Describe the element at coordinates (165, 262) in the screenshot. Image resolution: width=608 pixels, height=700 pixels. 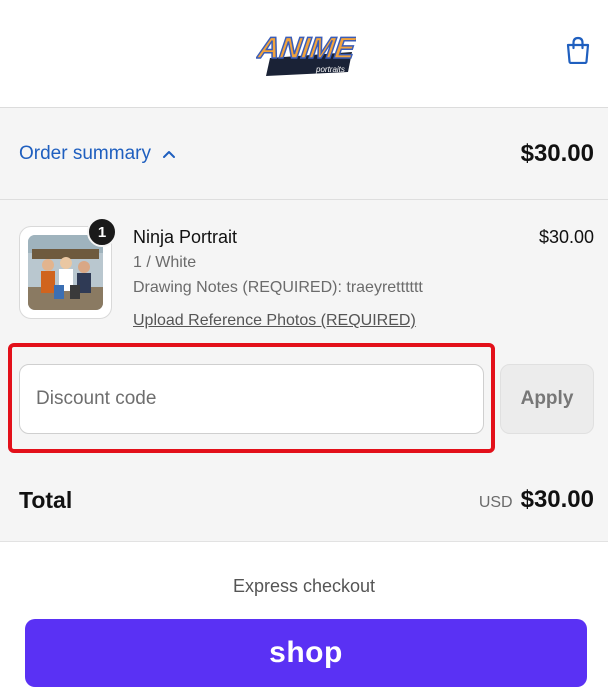
I see `item-variant: 1 / White` at that location.